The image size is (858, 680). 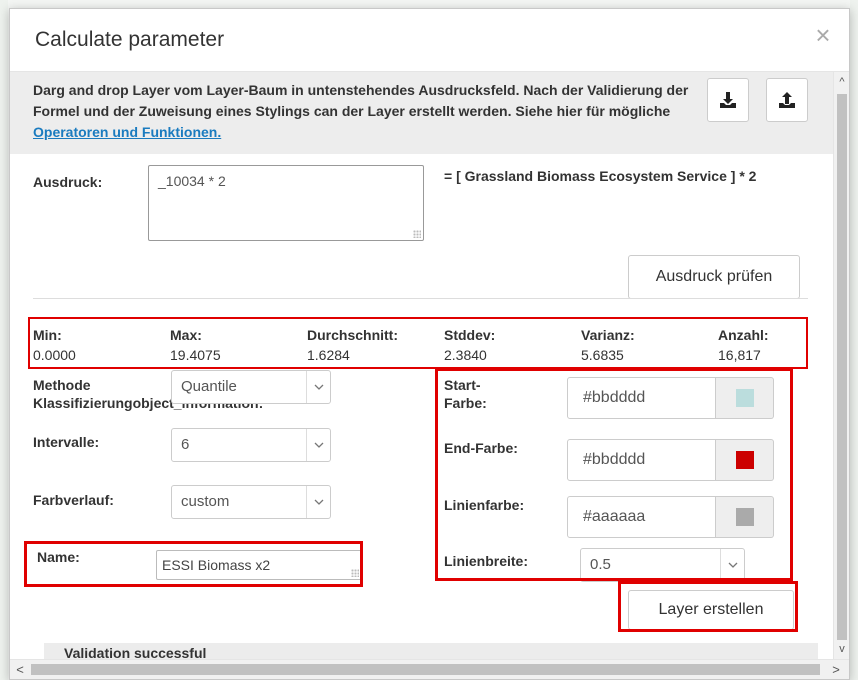 I want to click on stat-value-count: 16,817, so click(x=739, y=355).